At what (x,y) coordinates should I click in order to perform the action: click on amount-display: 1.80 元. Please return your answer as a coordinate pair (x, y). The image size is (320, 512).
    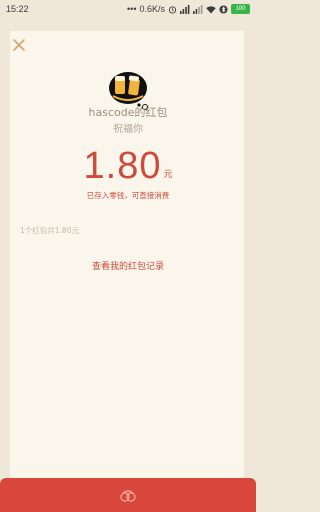
    Looking at the image, I should click on (128, 166).